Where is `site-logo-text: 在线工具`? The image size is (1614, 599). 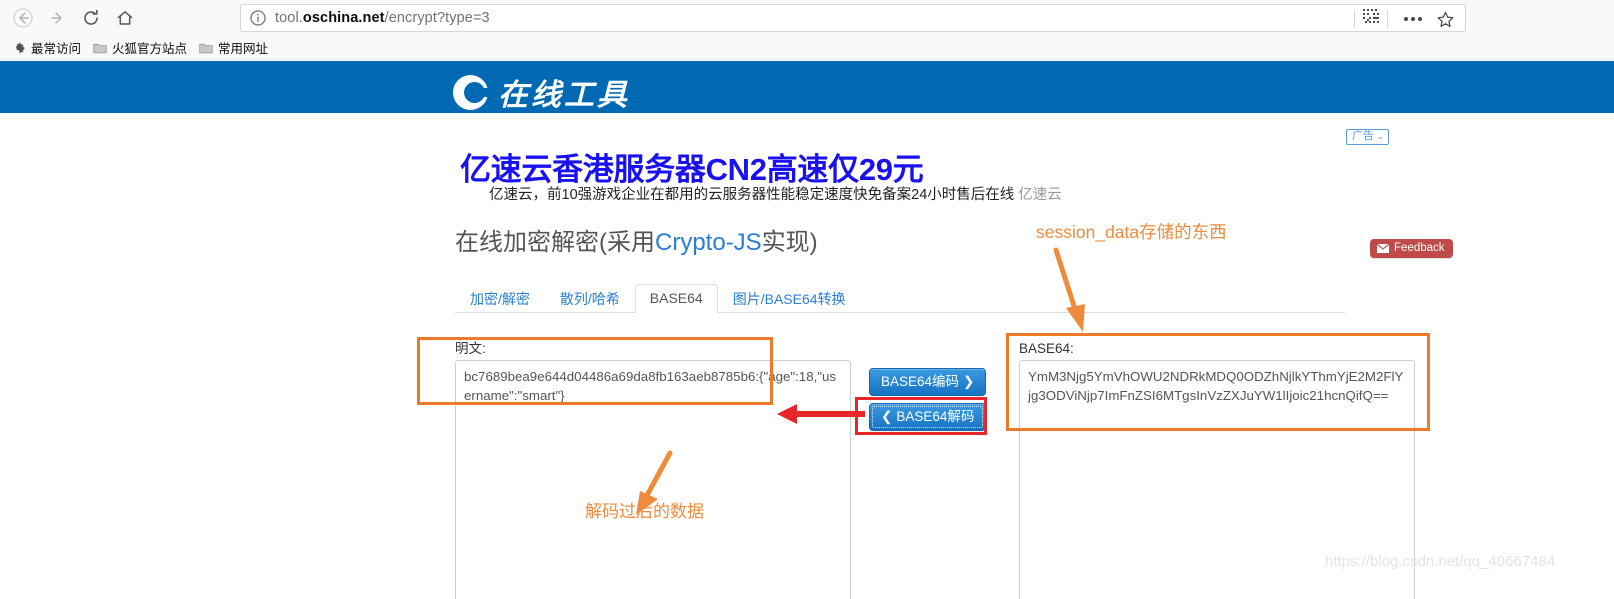
site-logo-text: 在线工具 is located at coordinates (564, 95).